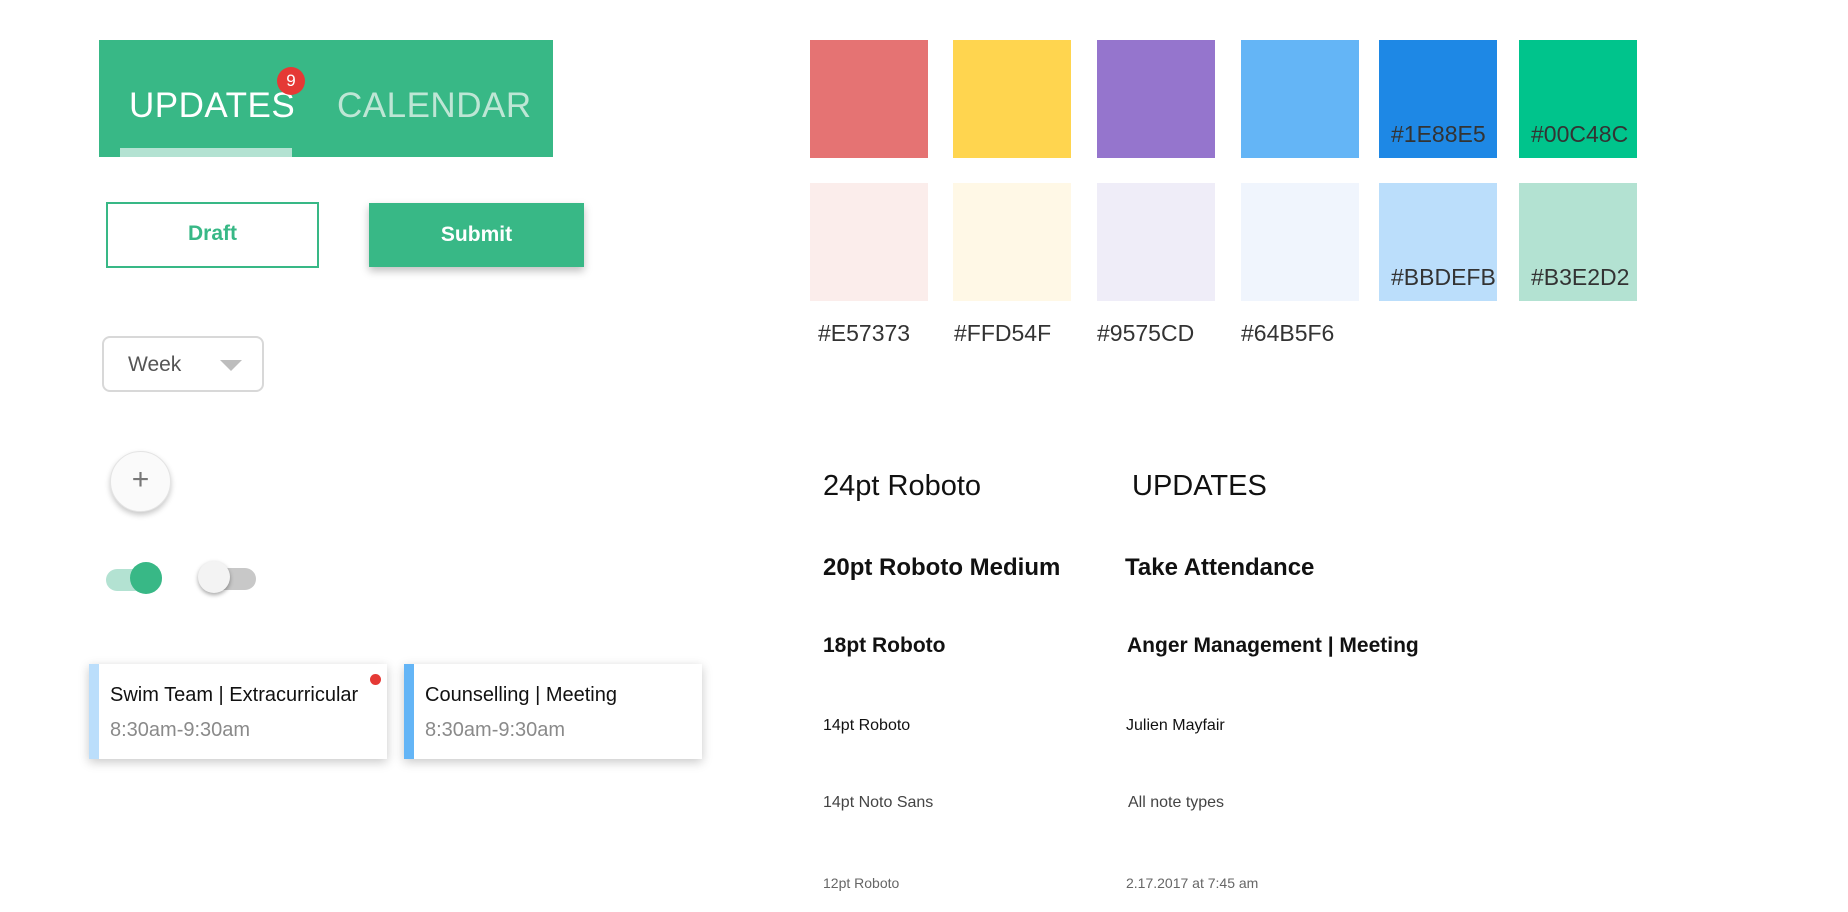  What do you see at coordinates (884, 645) in the screenshot?
I see `type-spec: 18pt Roboto` at bounding box center [884, 645].